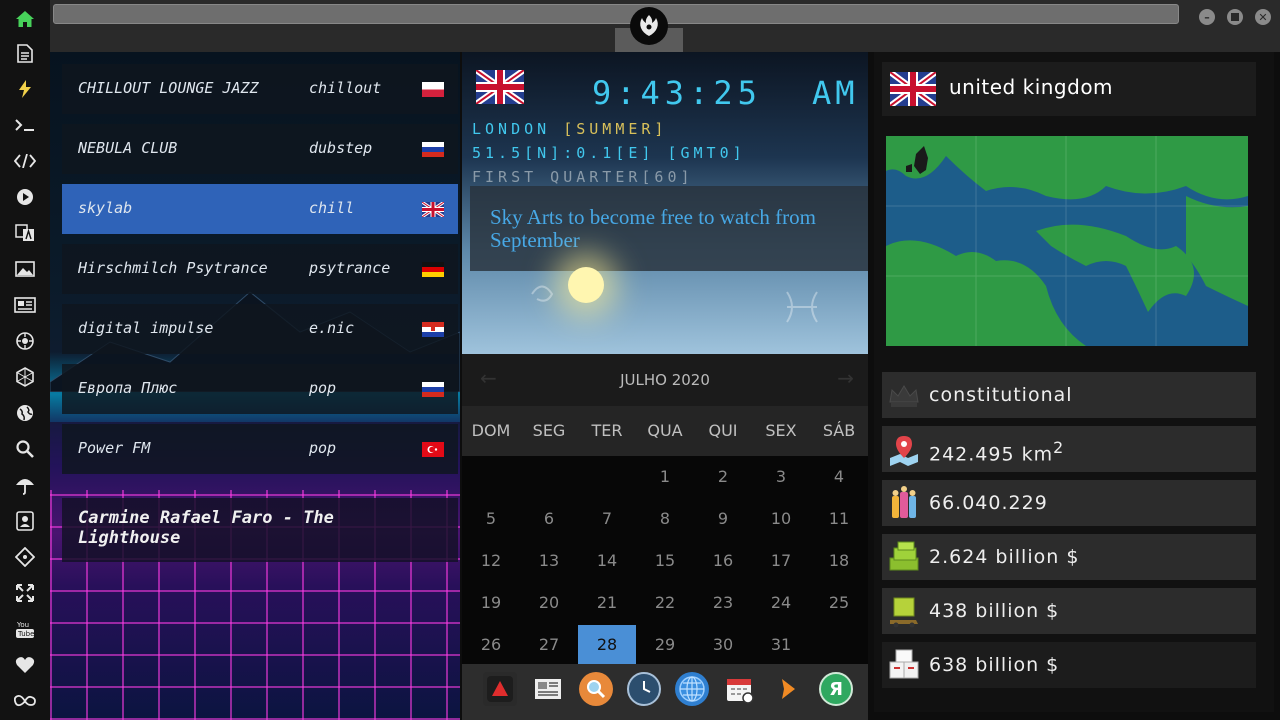 The width and height of the screenshot is (1280, 720). Describe the element at coordinates (1059, 447) in the screenshot. I see `area-unit-superscript: 2` at that location.